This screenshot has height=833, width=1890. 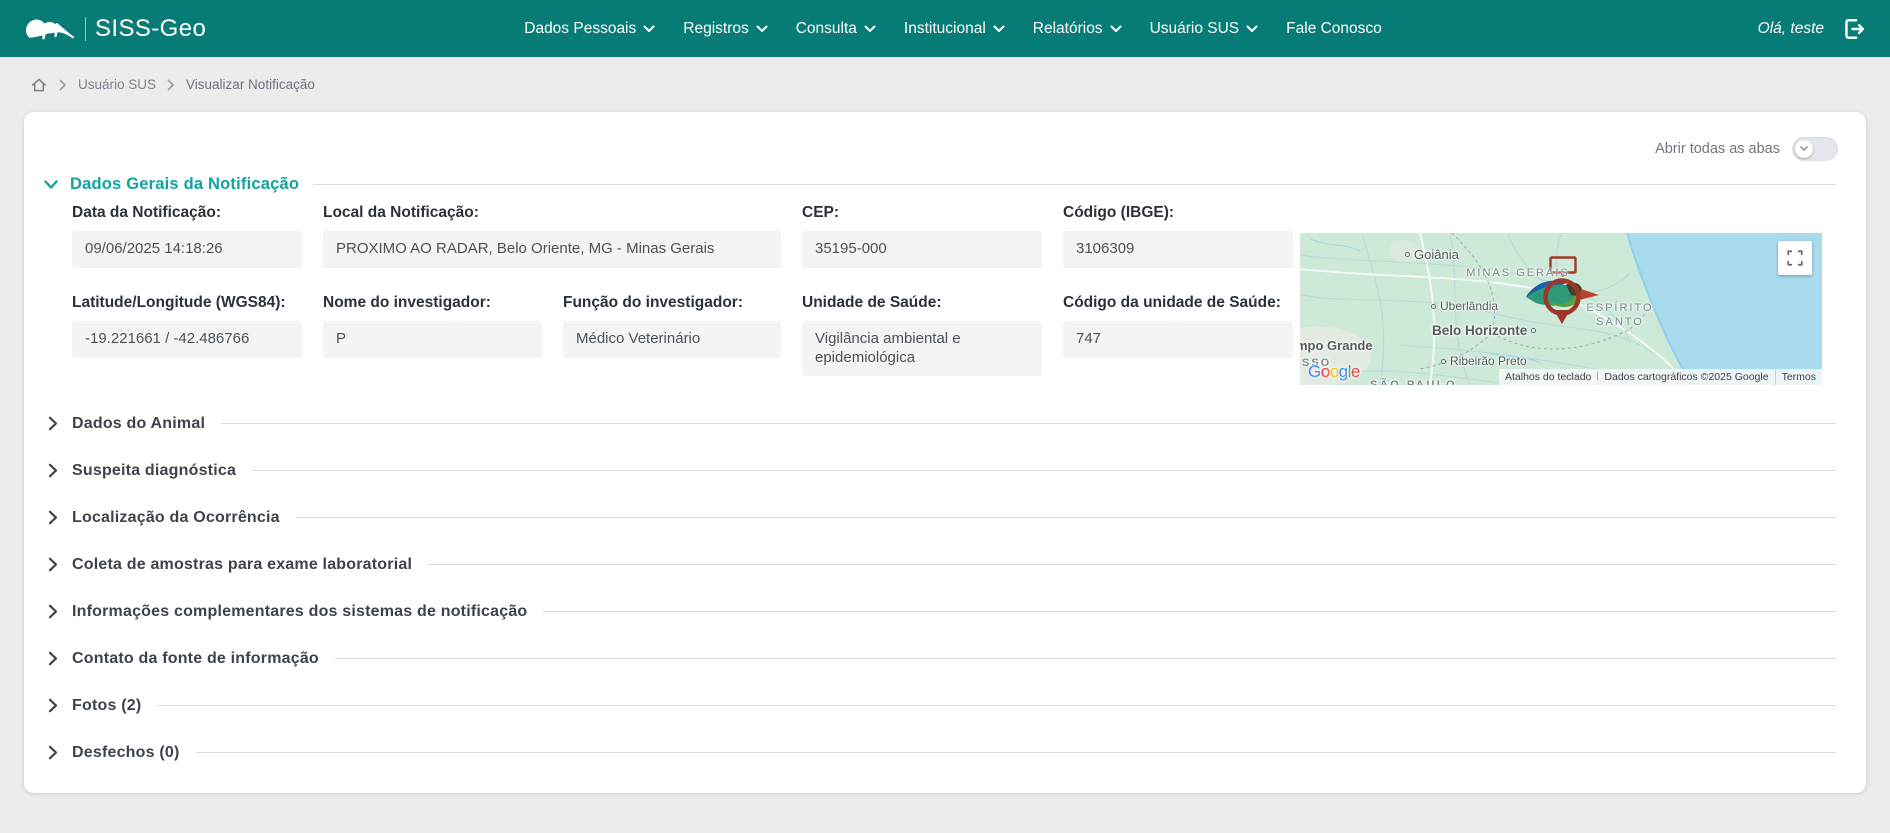 I want to click on fullscreen-icon, so click(x=1795, y=258).